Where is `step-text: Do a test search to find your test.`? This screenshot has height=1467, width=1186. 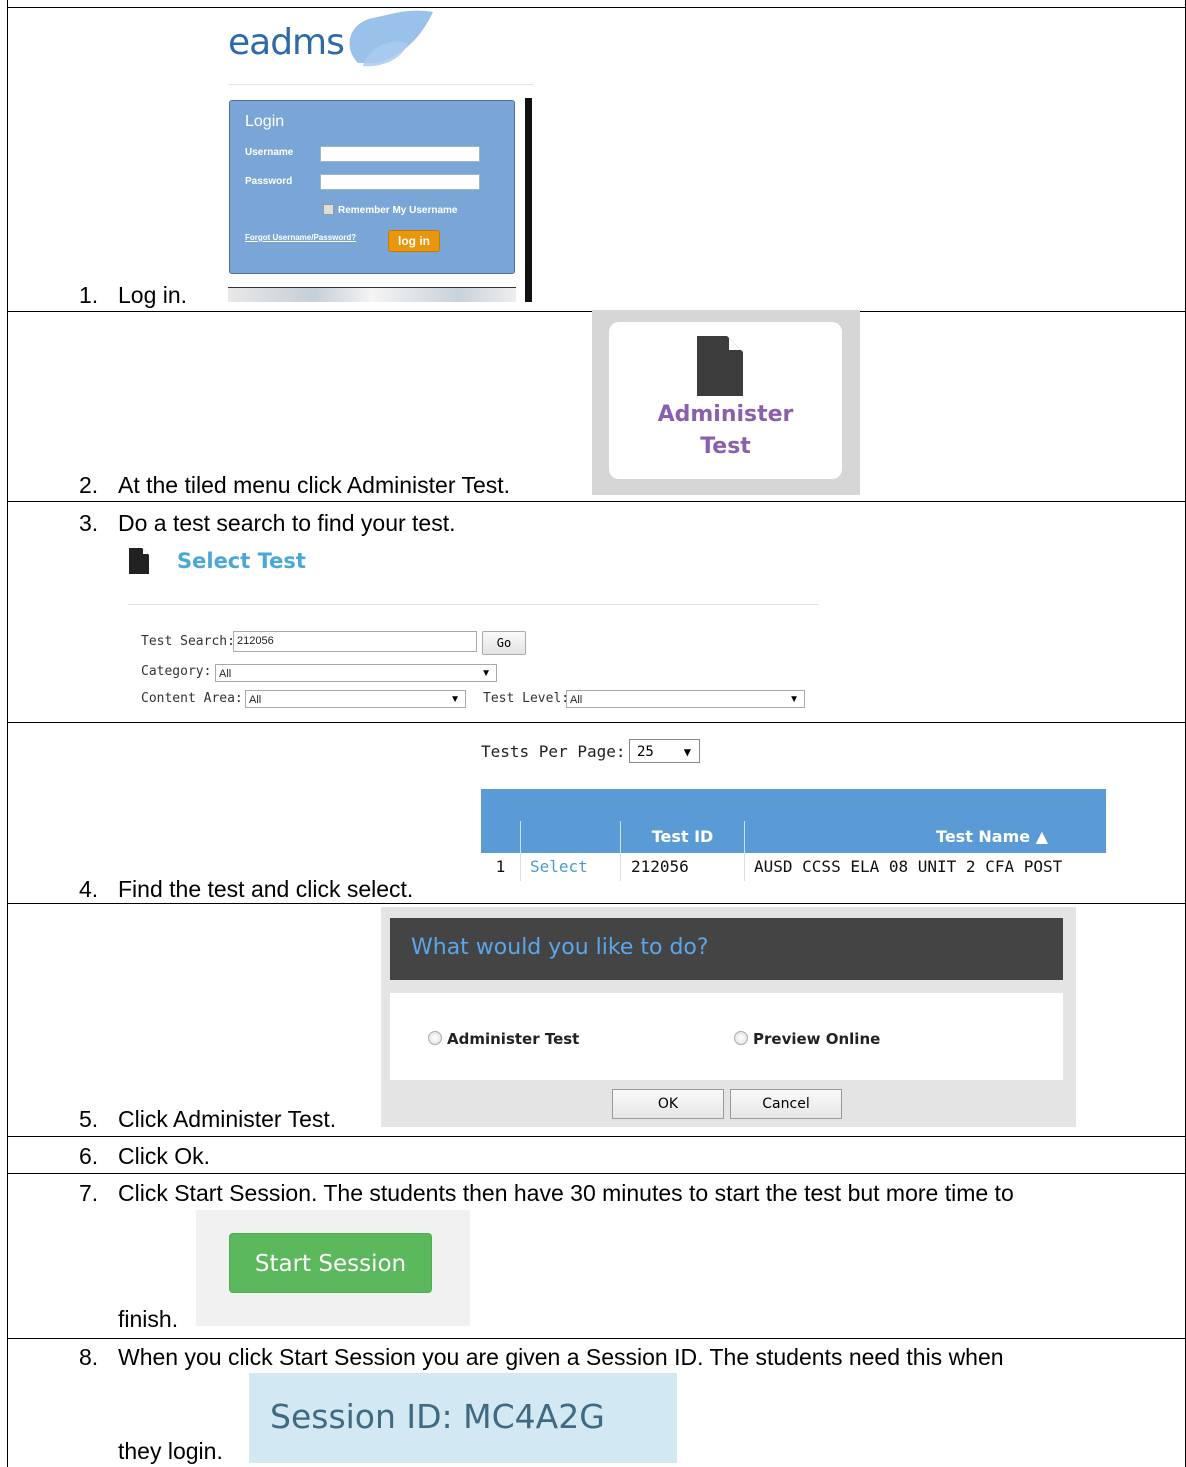 step-text: Do a test search to find your test. is located at coordinates (287, 523).